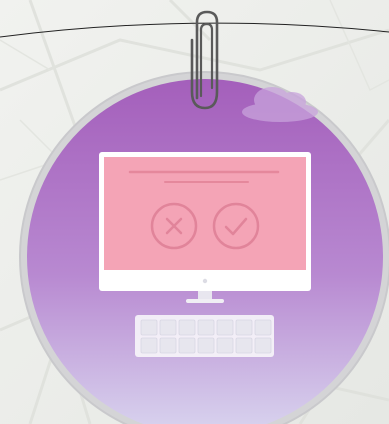  I want to click on monitor-screen, so click(205, 213).